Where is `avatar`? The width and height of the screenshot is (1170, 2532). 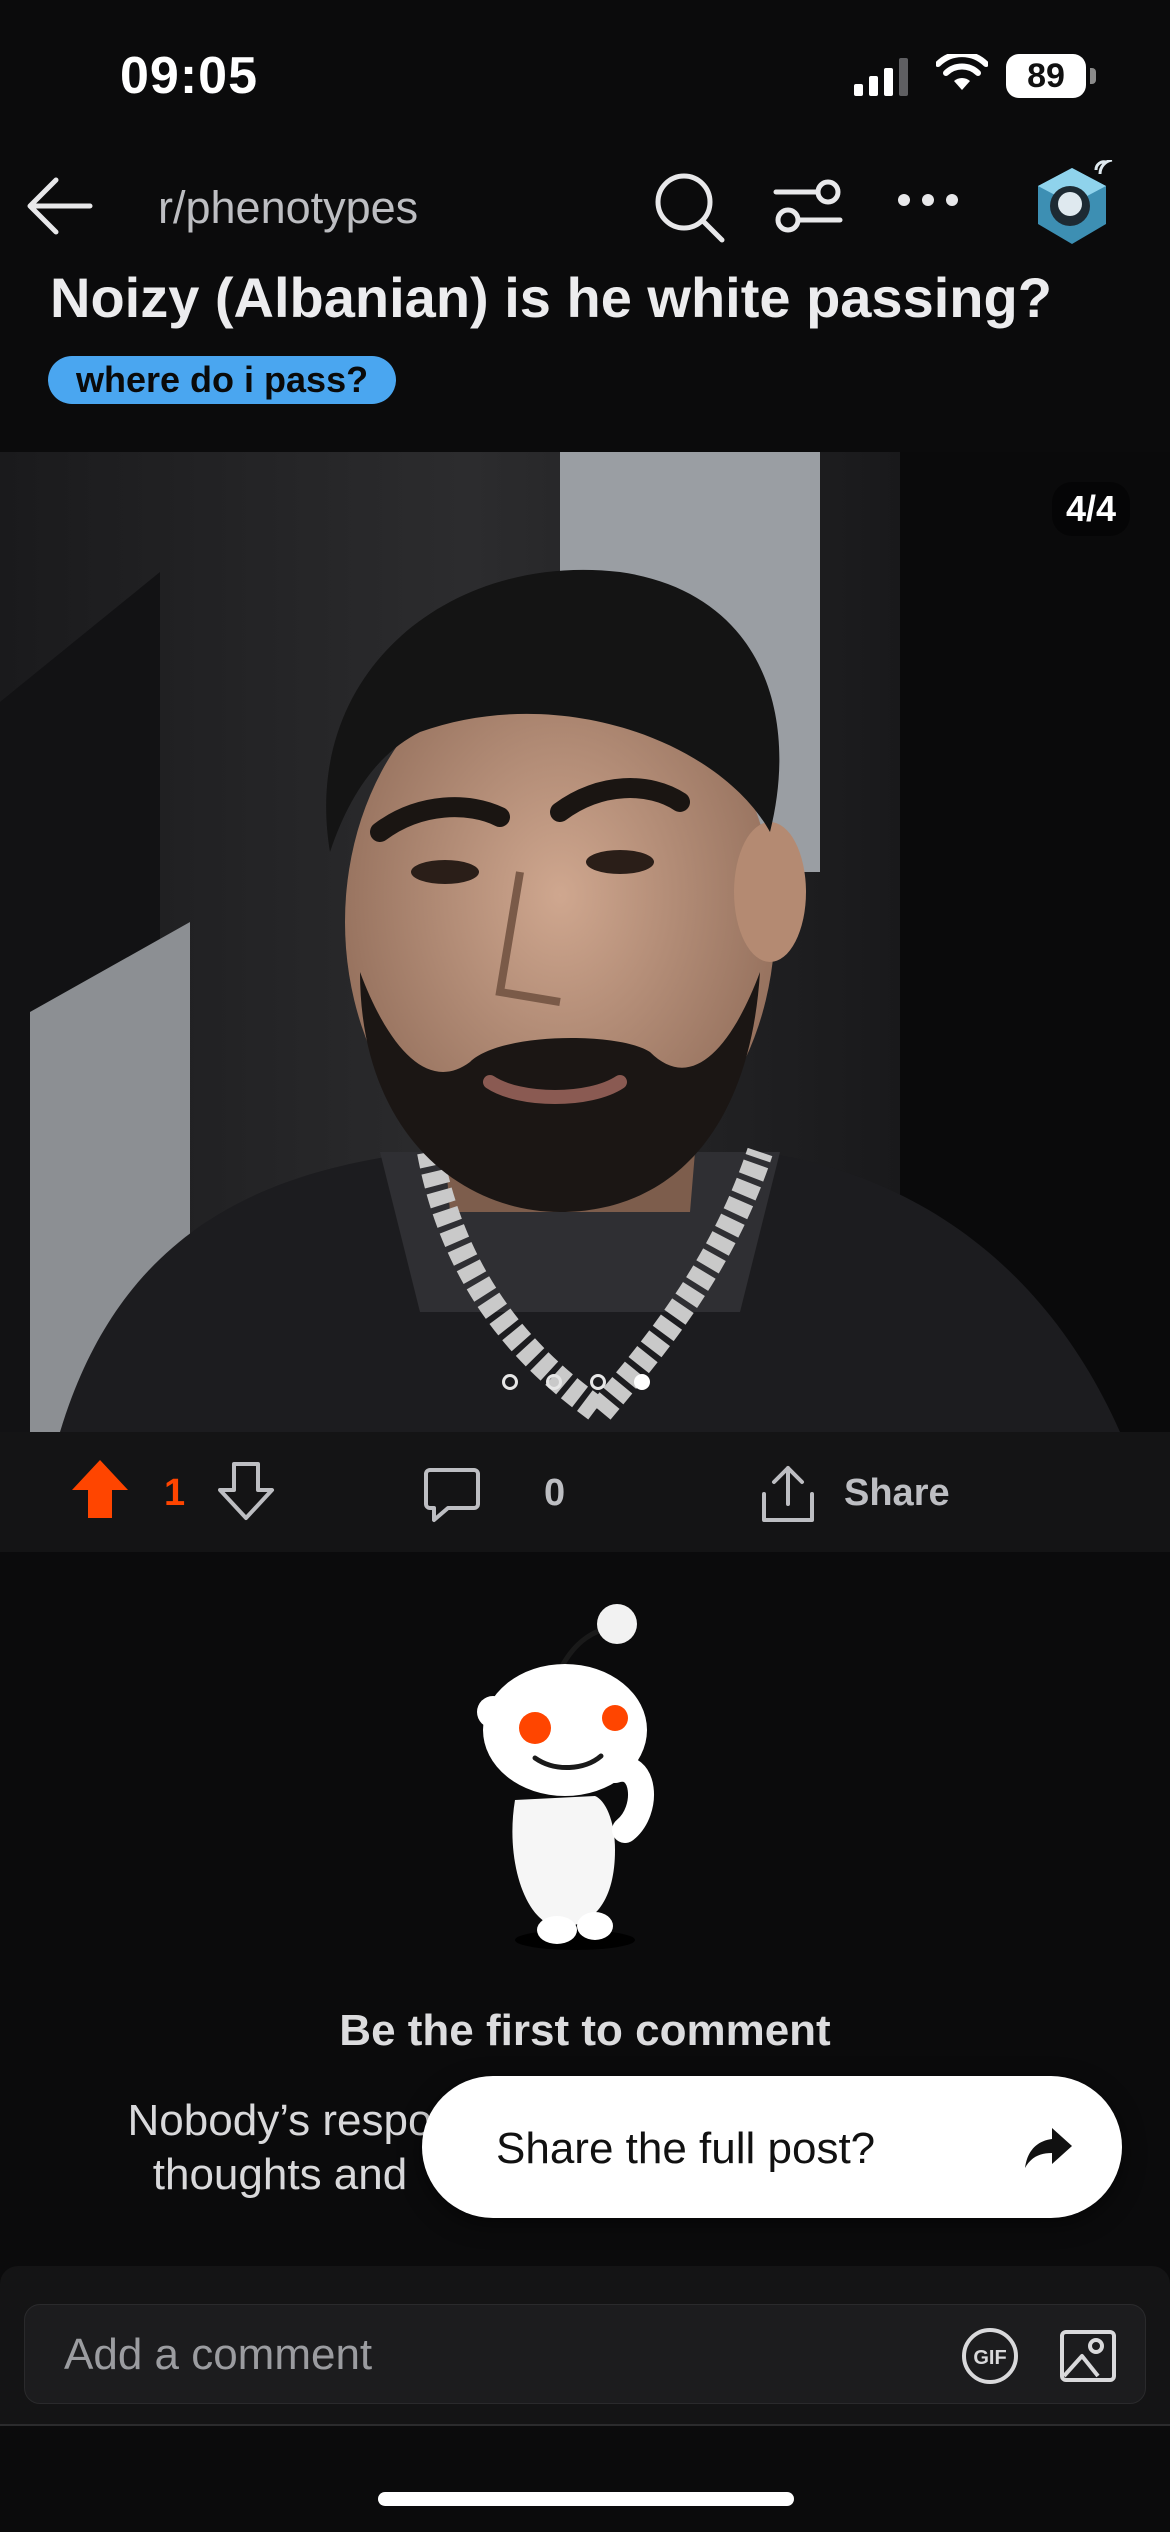
avatar is located at coordinates (1072, 205).